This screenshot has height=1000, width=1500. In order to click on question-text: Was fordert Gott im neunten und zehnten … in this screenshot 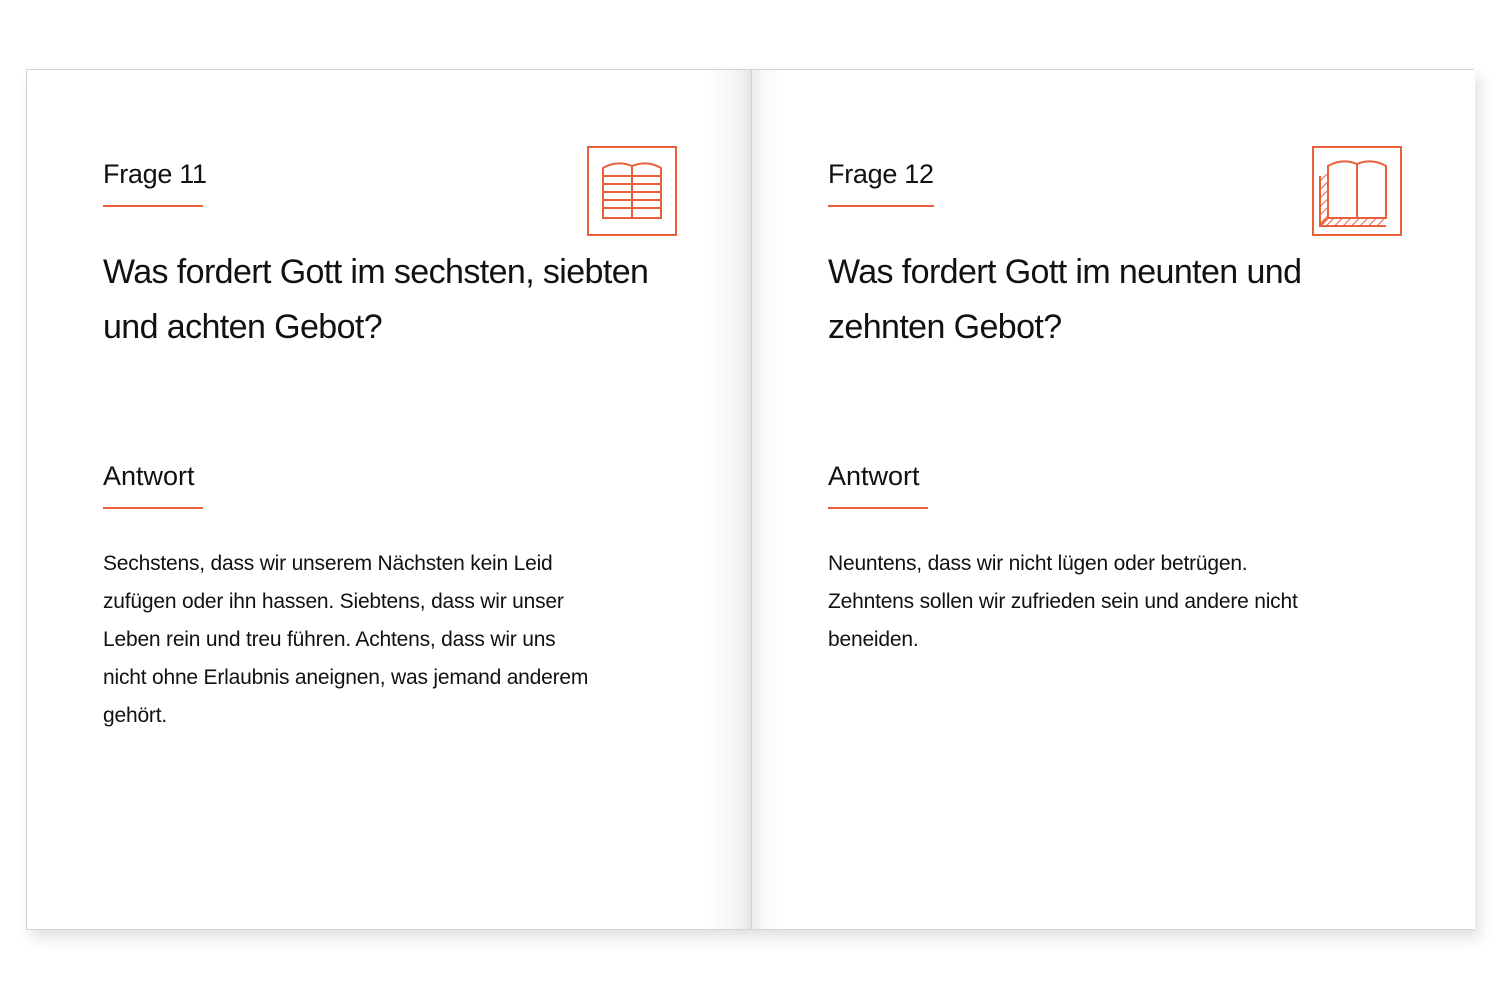, I will do `click(1065, 299)`.